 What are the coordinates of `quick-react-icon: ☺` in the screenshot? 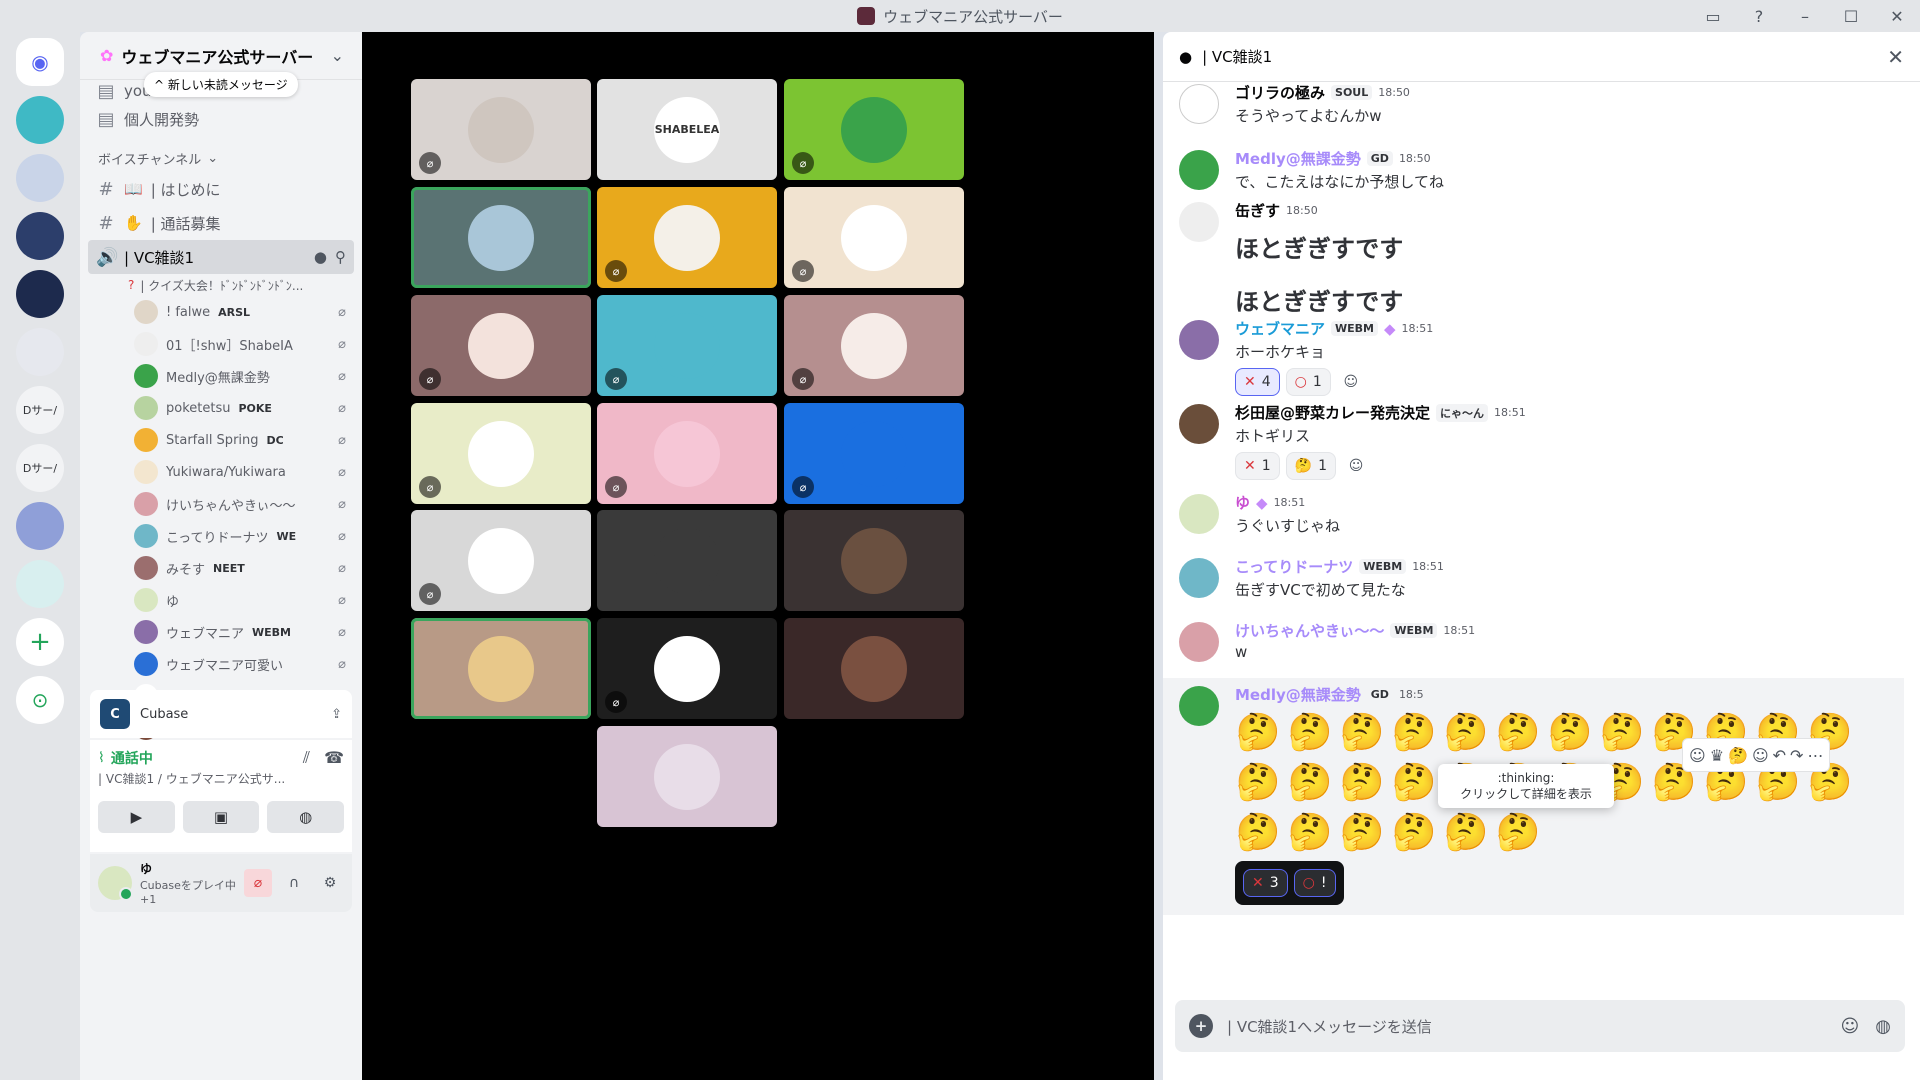 It's located at (1697, 755).